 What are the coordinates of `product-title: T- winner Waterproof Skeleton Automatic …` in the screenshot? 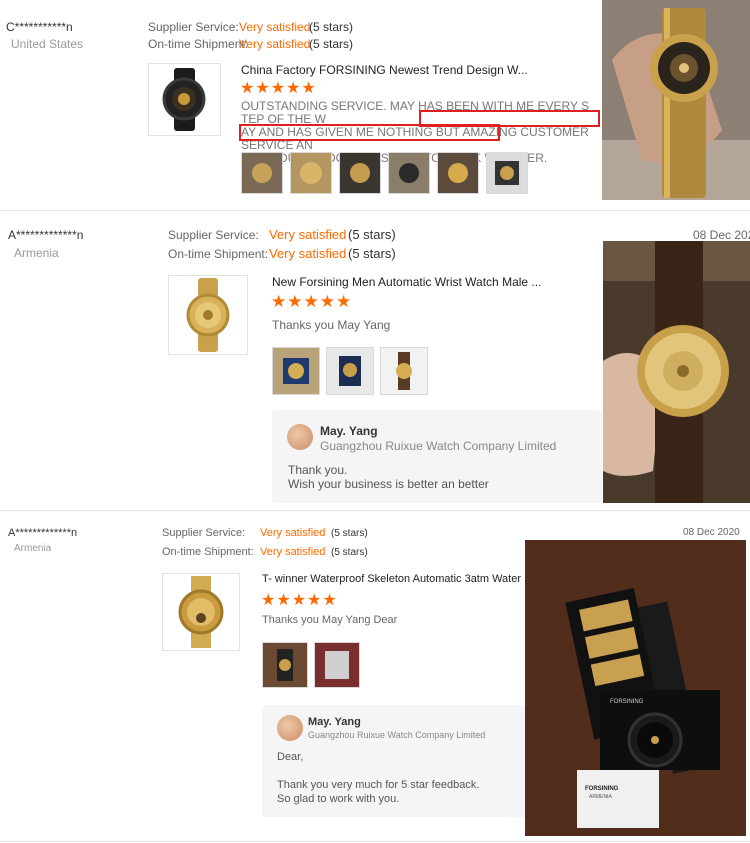 It's located at (397, 579).